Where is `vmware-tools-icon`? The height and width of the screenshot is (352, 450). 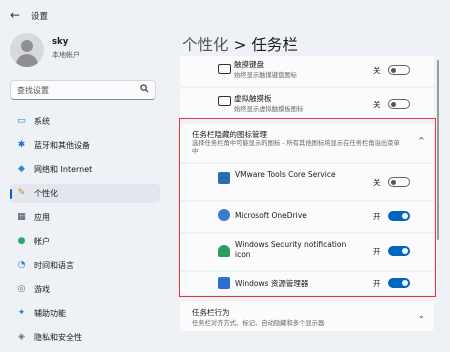 vmware-tools-icon is located at coordinates (224, 178).